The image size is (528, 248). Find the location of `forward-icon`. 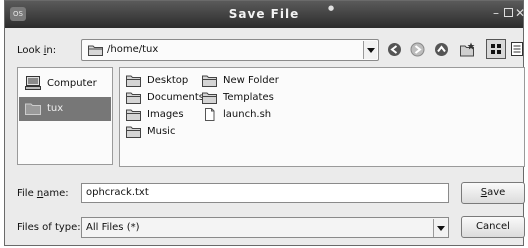

forward-icon is located at coordinates (417, 49).